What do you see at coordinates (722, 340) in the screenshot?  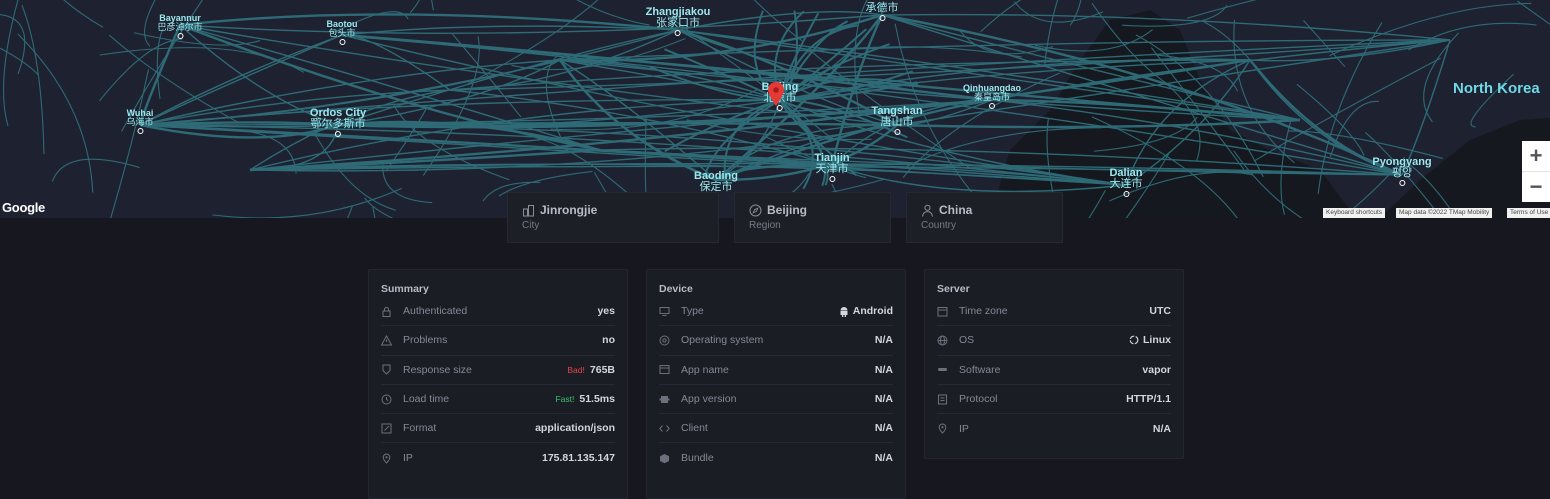 I see `row-label: Operating system` at bounding box center [722, 340].